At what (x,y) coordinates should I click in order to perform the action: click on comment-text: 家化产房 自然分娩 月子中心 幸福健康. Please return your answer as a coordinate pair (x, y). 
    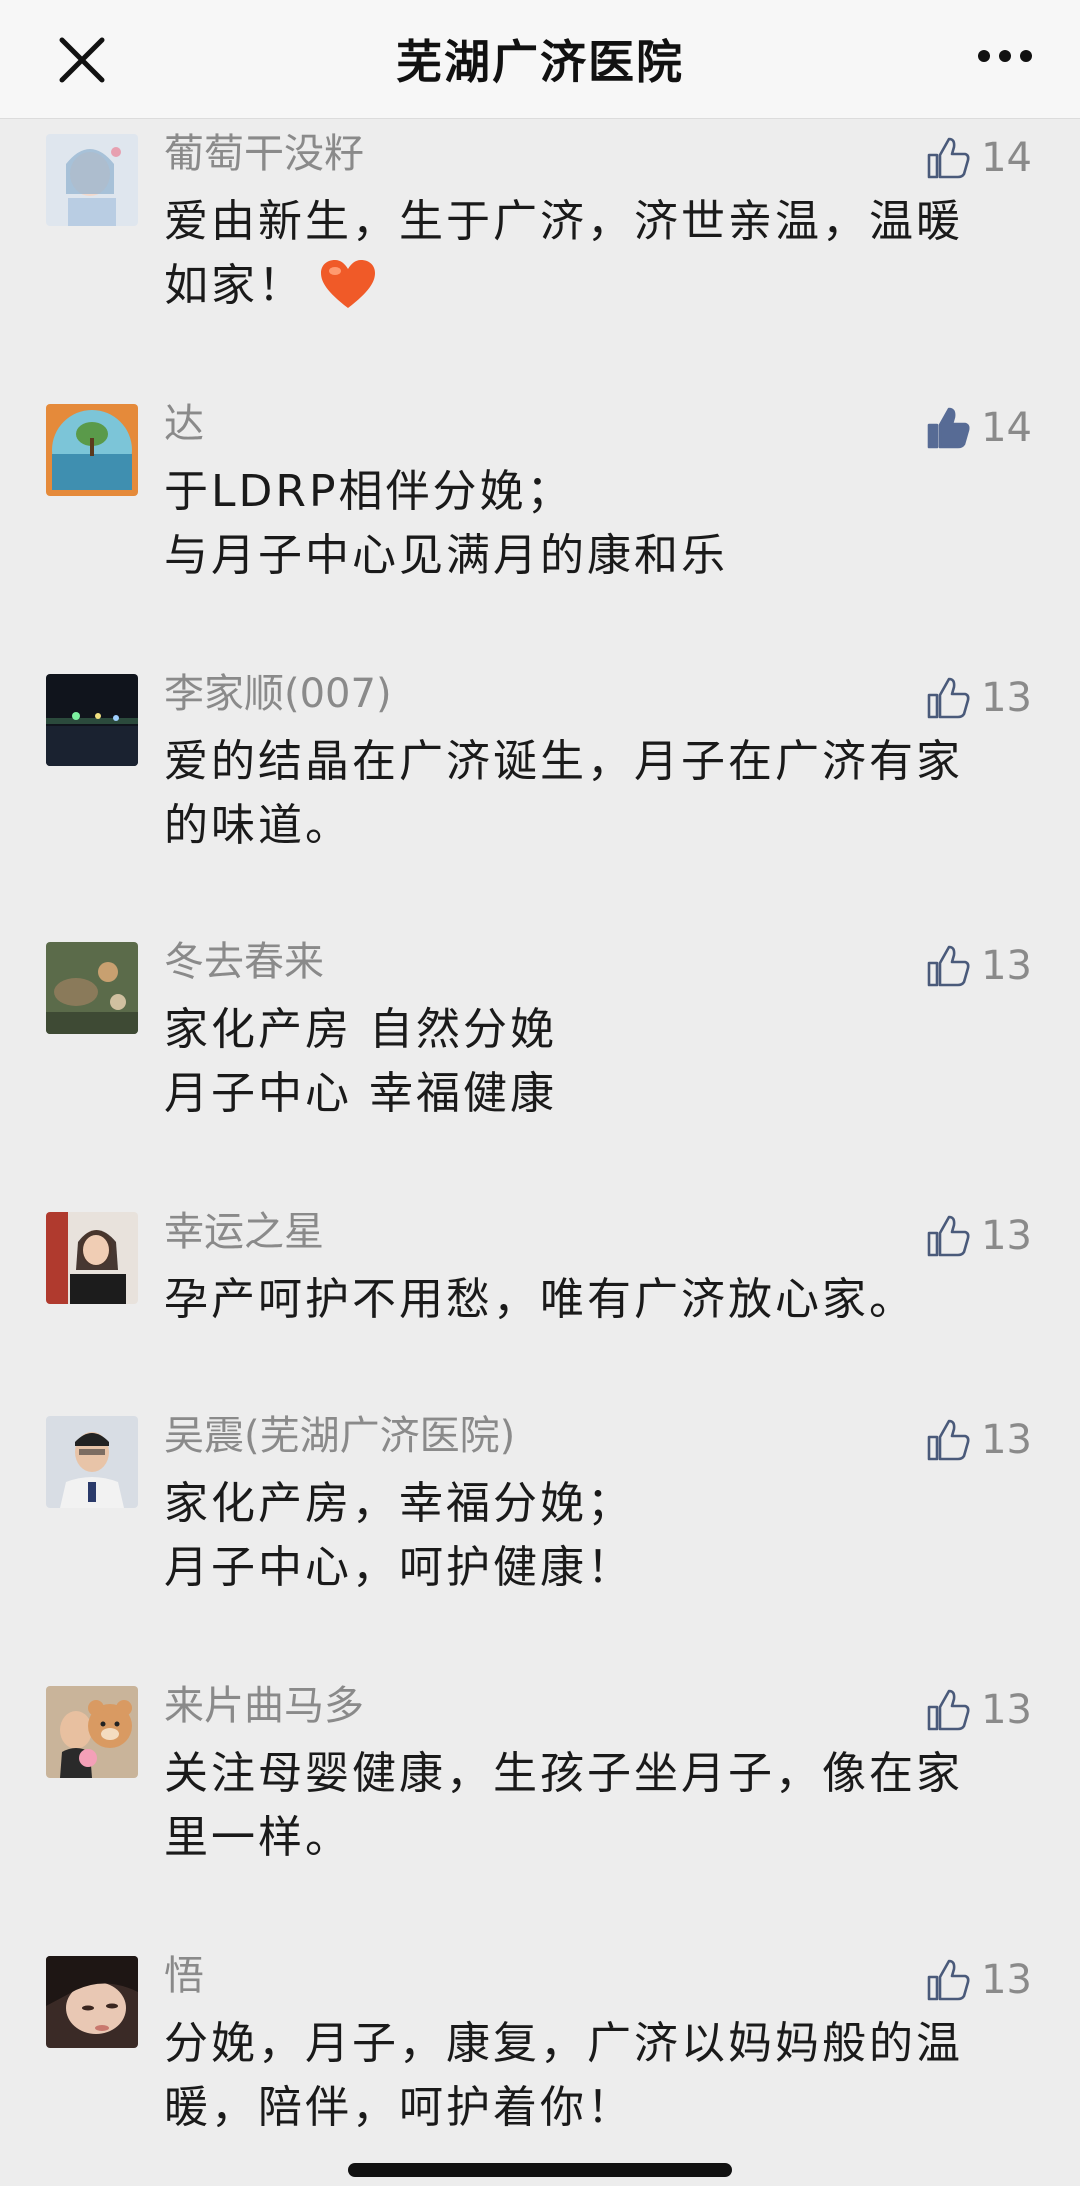
    Looking at the image, I should click on (584, 1062).